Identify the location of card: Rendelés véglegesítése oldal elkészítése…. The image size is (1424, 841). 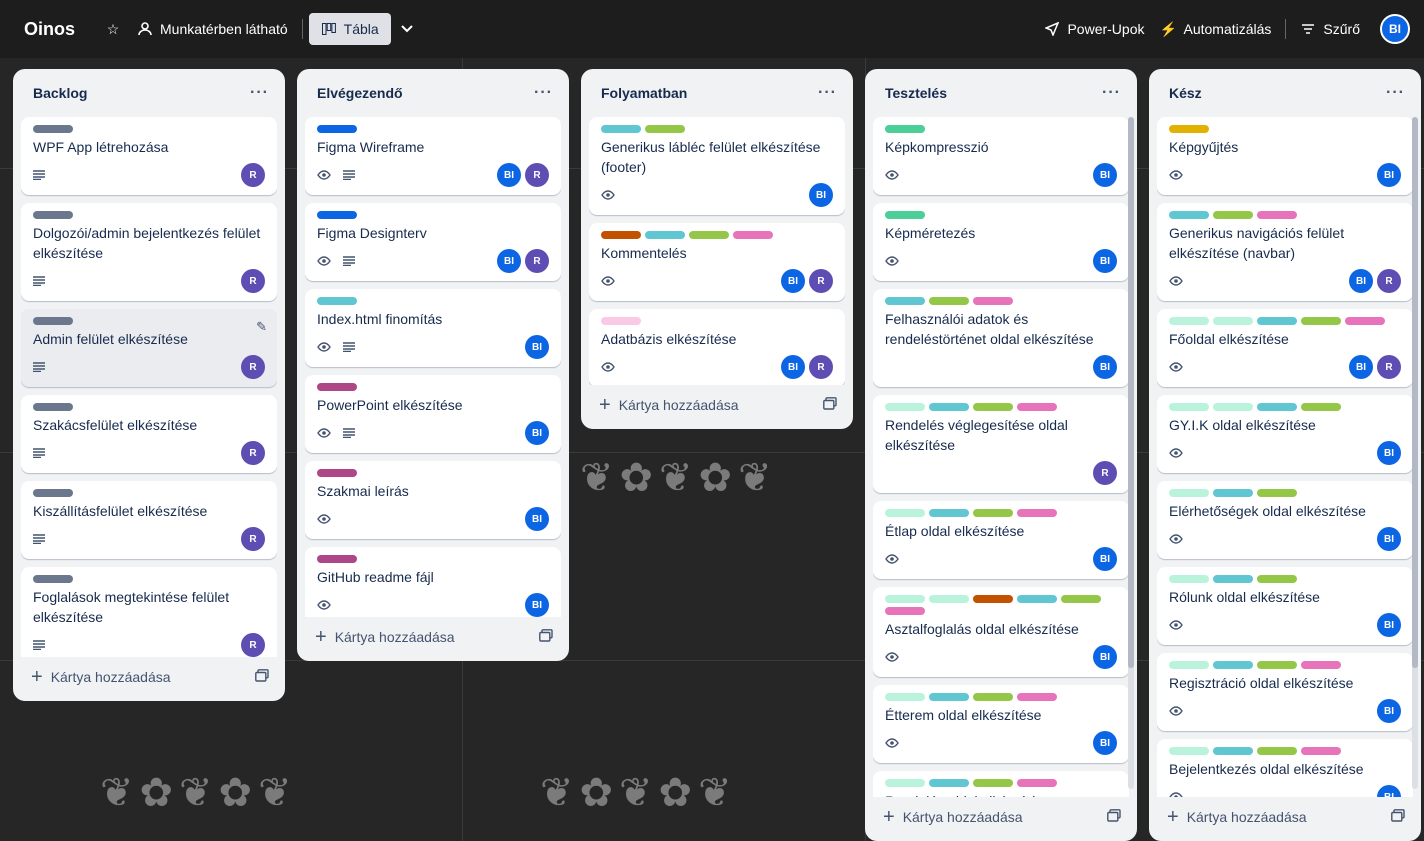
(1001, 444).